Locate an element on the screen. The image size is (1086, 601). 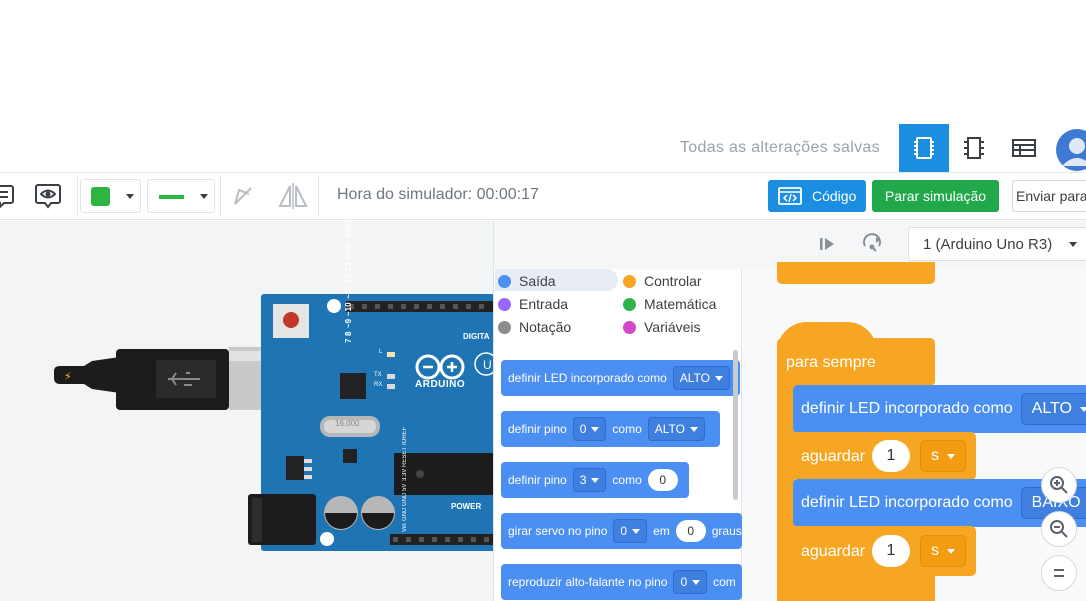
restart-icon is located at coordinates (872, 242).